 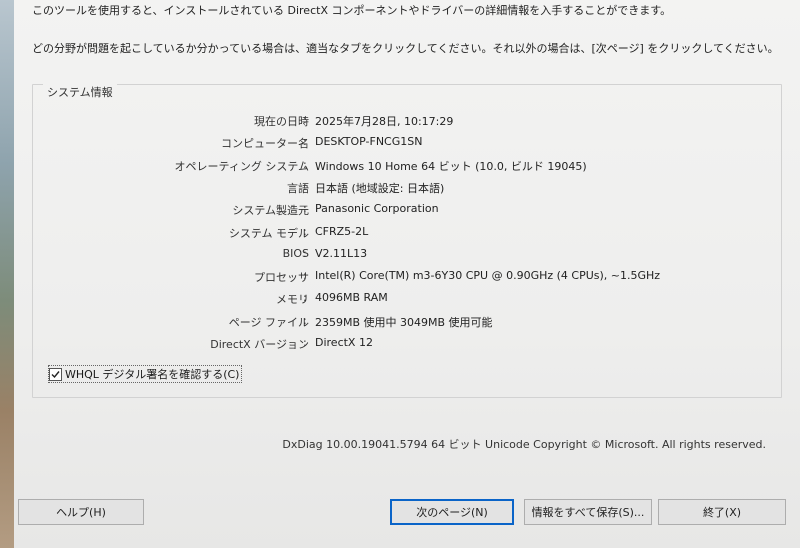 What do you see at coordinates (265, 144) in the screenshot?
I see `info-label: コンピューター名` at bounding box center [265, 144].